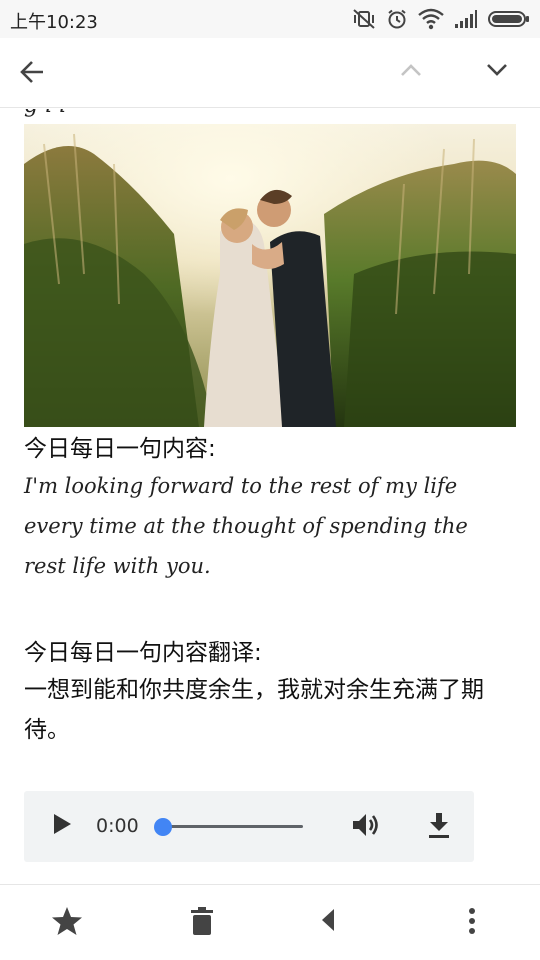 The width and height of the screenshot is (540, 960). I want to click on status-bar: 上午10:23, so click(270, 19).